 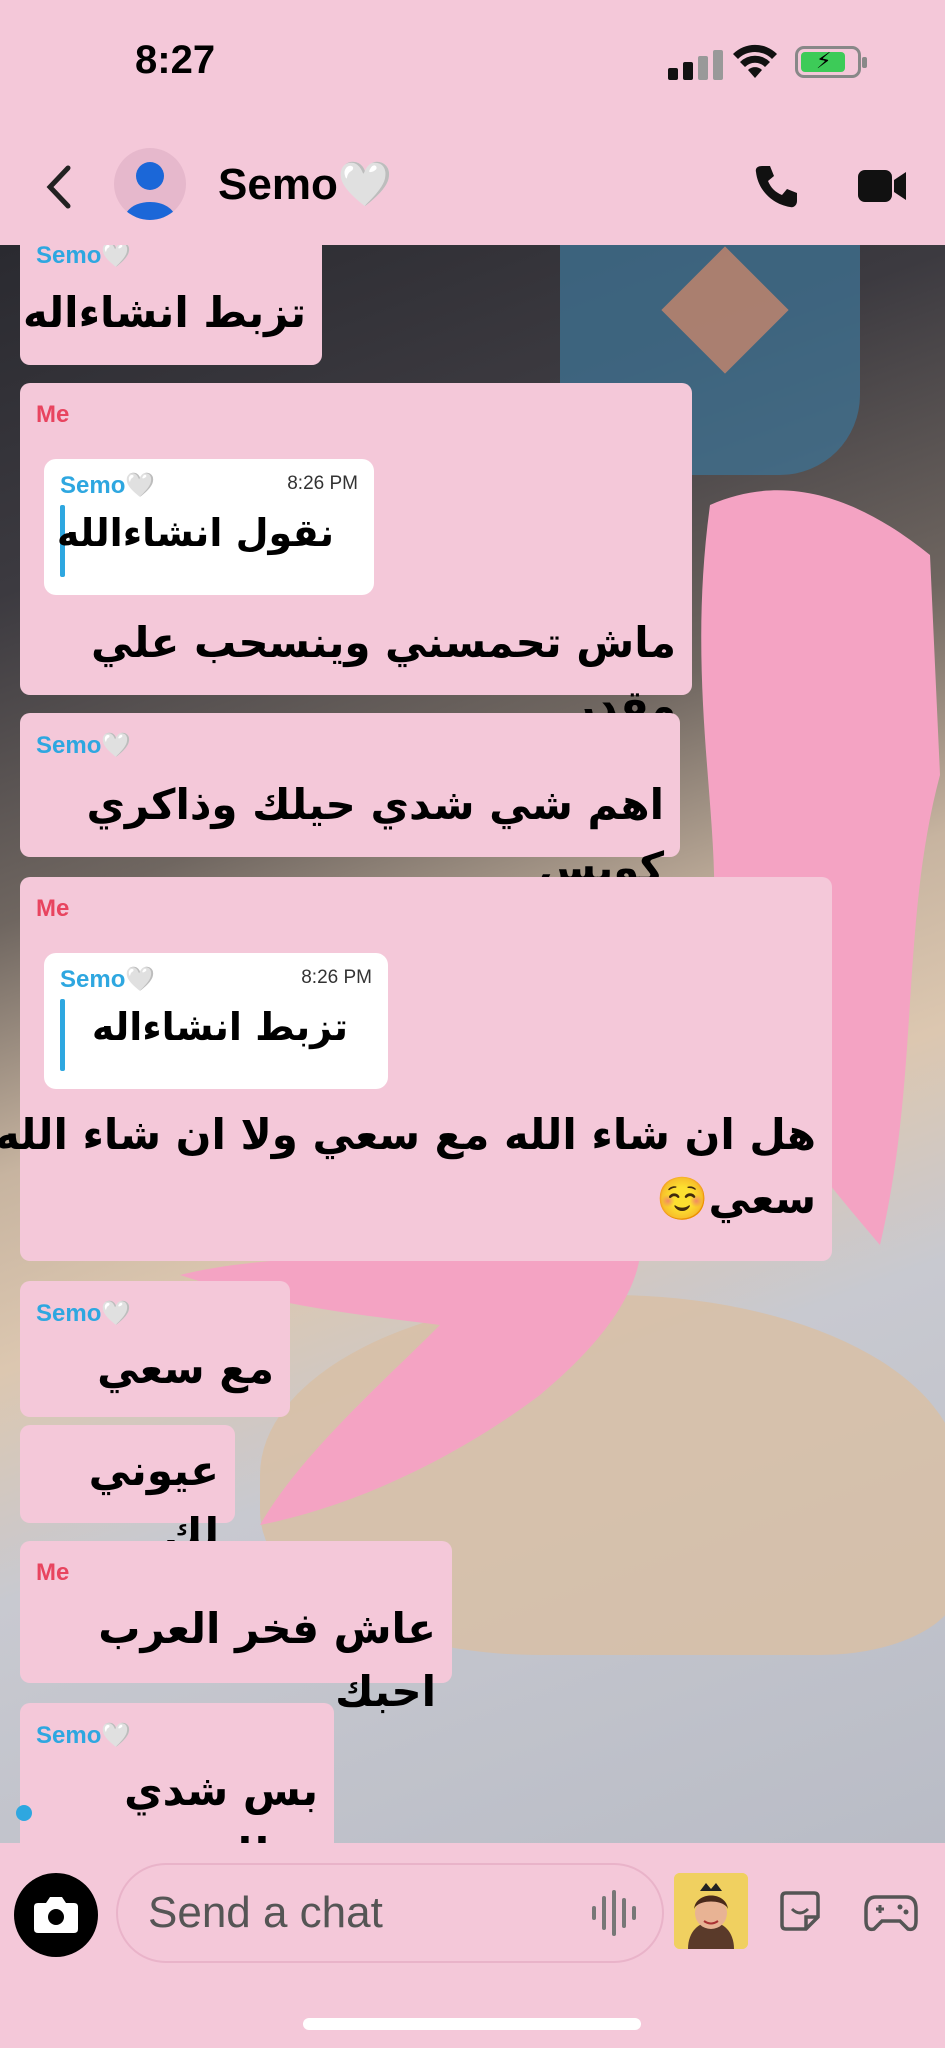 I want to click on message-bubble: Semo🤍 بس شدي حيلك, so click(x=177, y=1773).